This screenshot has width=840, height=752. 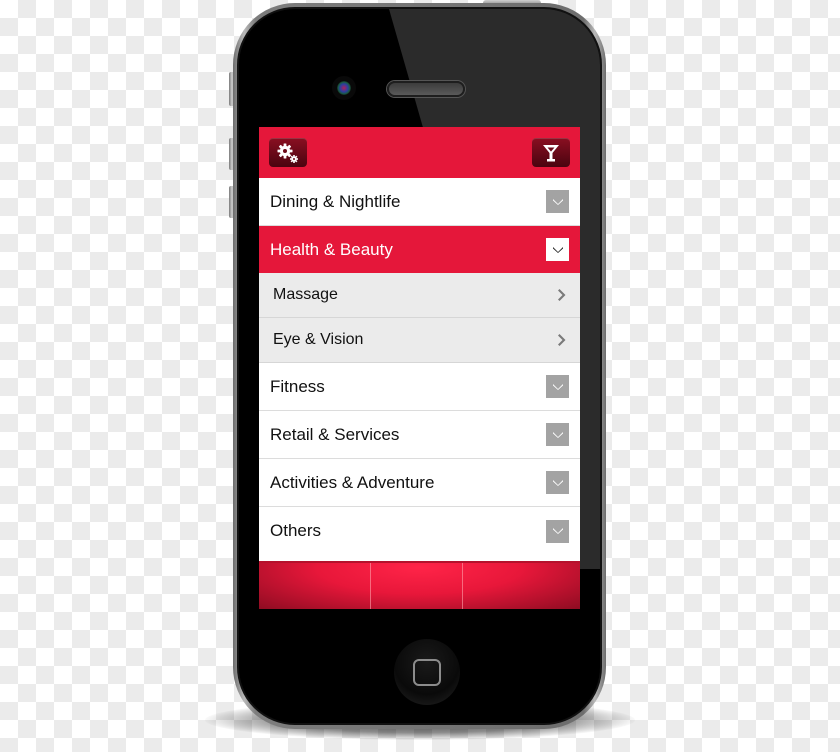 I want to click on subcategory-massage: Massage, so click(x=419, y=295).